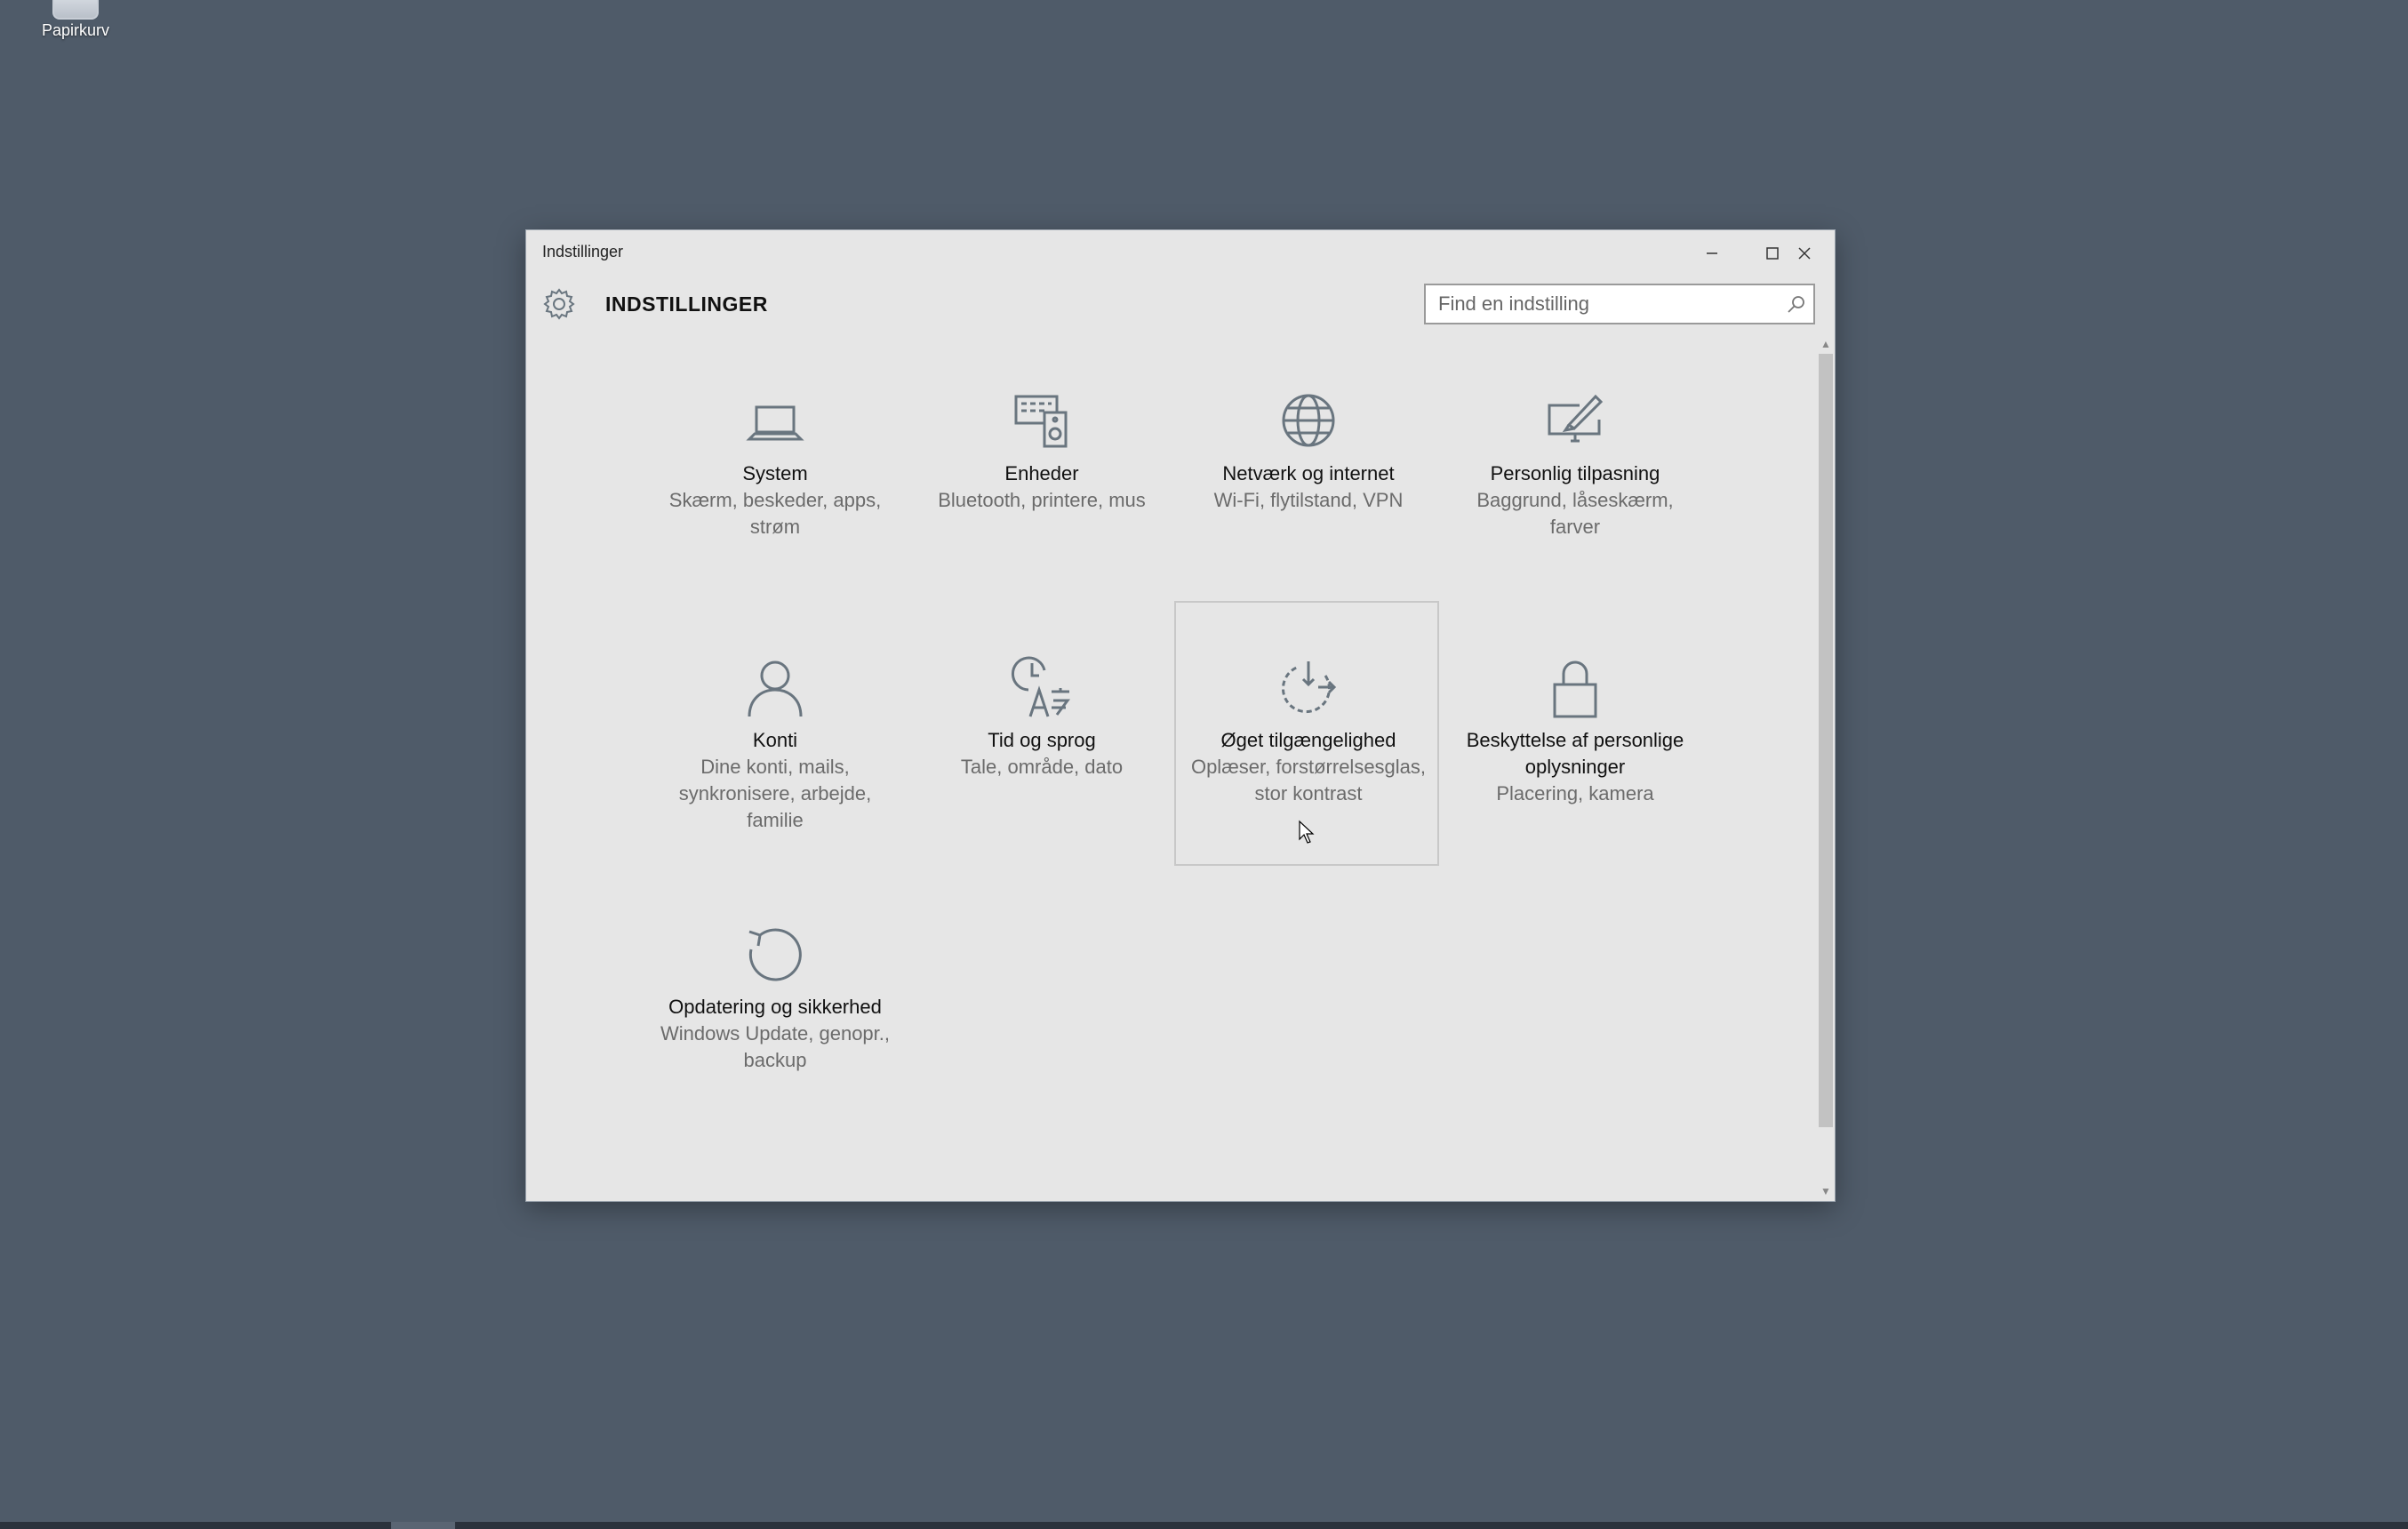 The width and height of the screenshot is (2408, 1529). I want to click on lock-icon, so click(1575, 687).